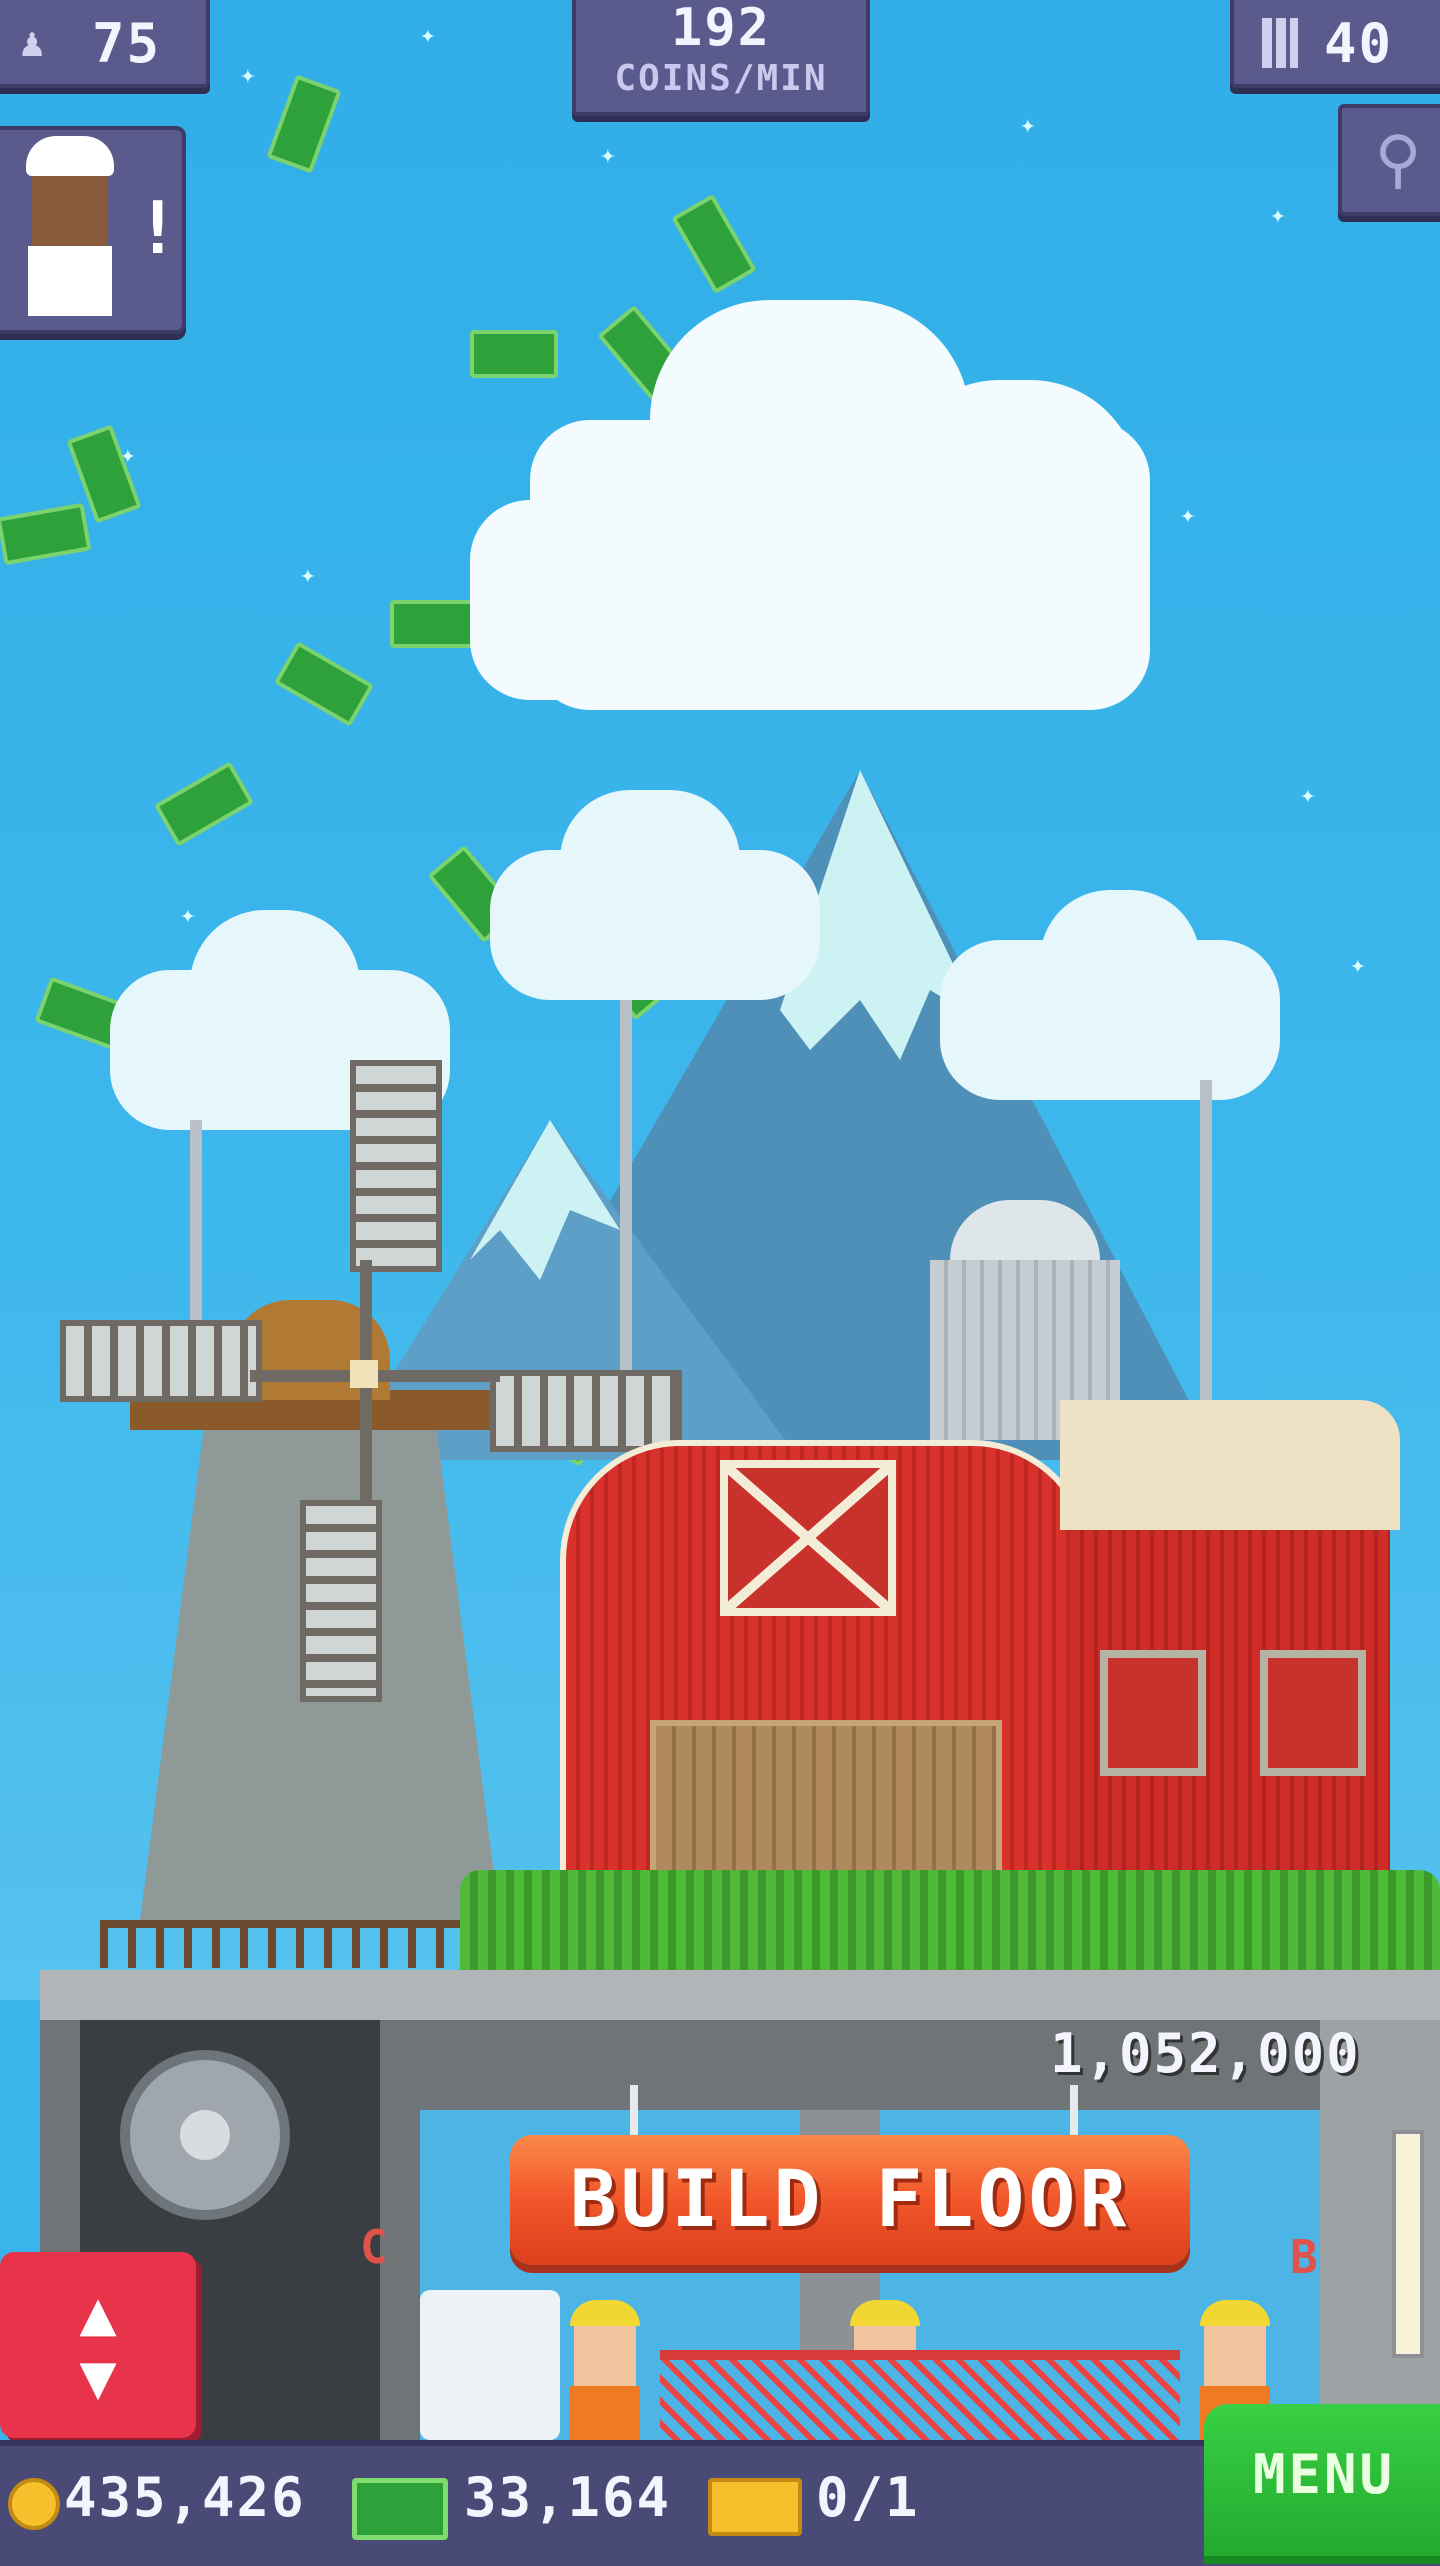 This screenshot has width=1440, height=2566. What do you see at coordinates (1359, 43) in the screenshot?
I see `floors-count: 40` at bounding box center [1359, 43].